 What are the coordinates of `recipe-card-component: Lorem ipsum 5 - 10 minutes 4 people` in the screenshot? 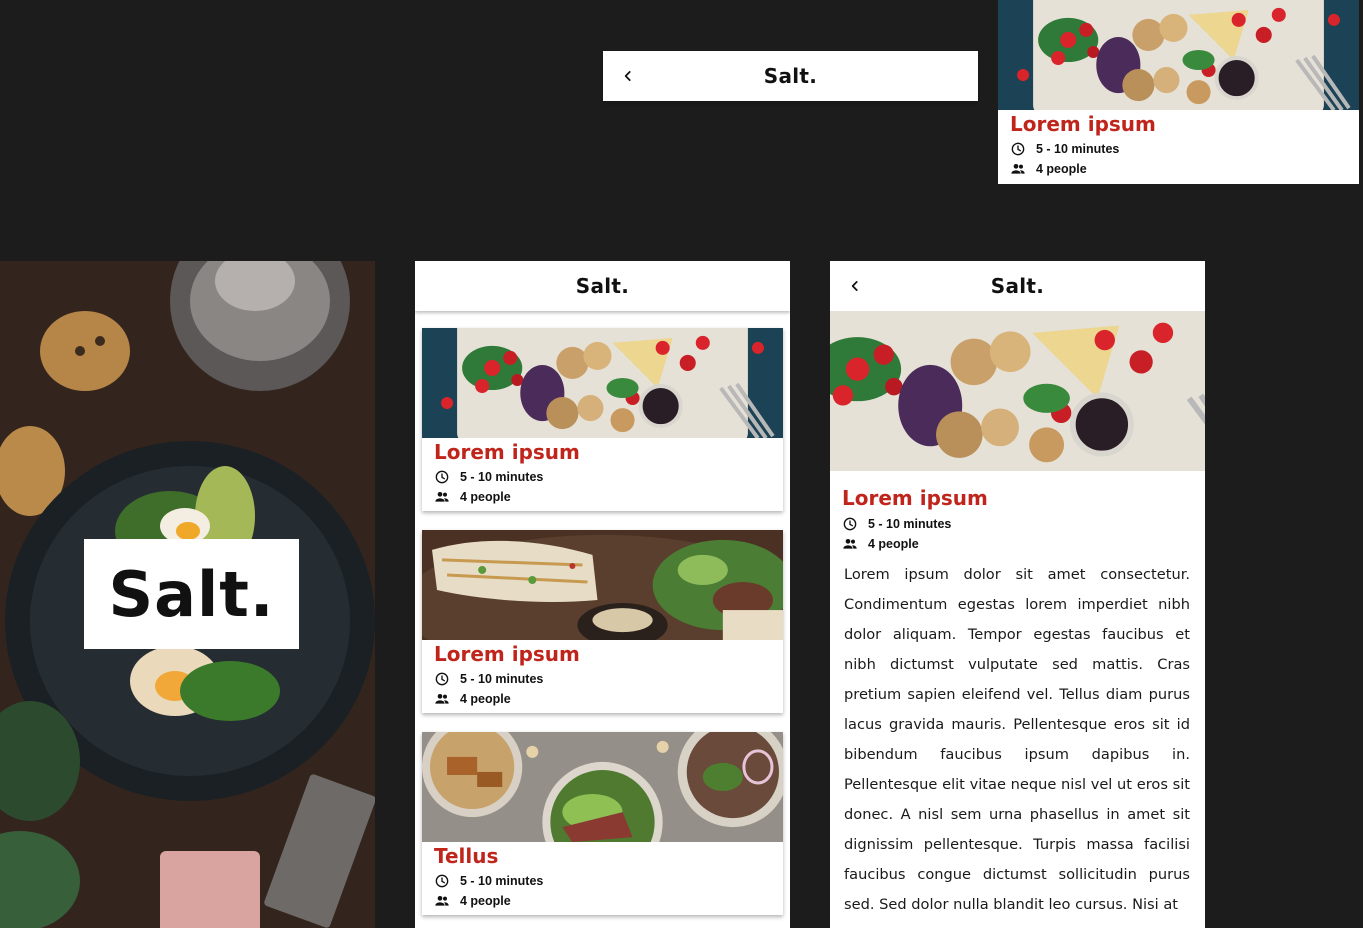 It's located at (1178, 92).